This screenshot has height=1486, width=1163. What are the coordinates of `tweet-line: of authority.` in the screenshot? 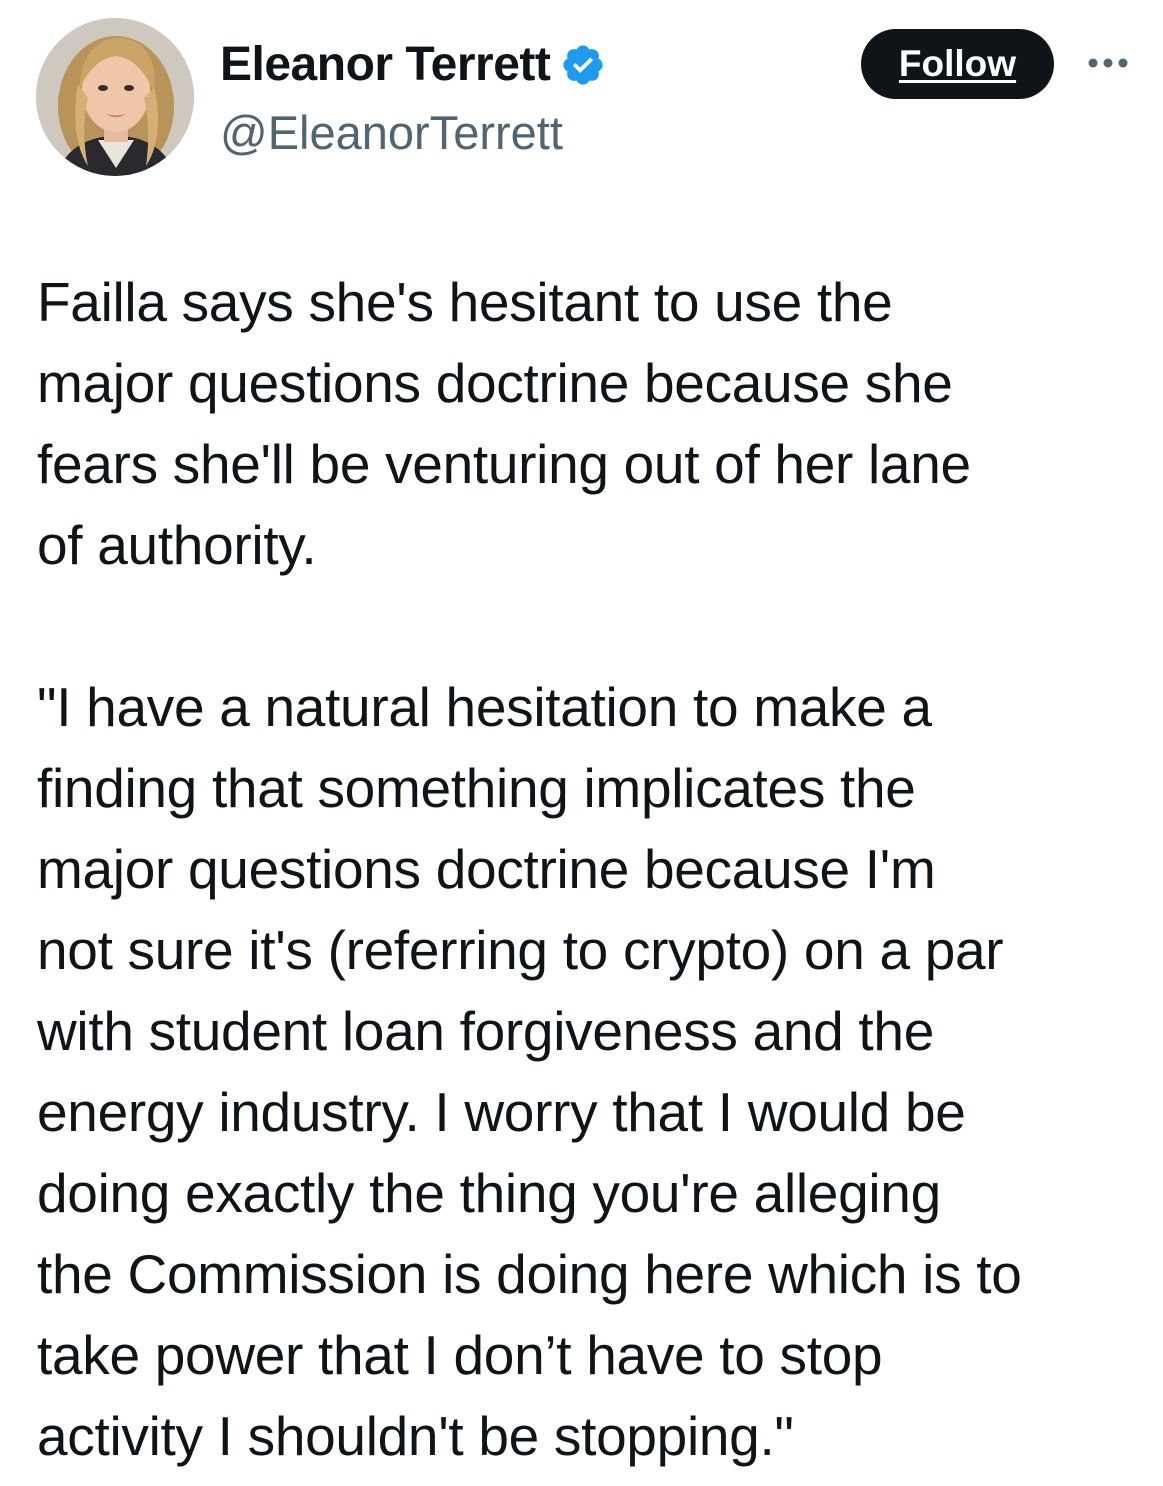 It's located at (177, 545).